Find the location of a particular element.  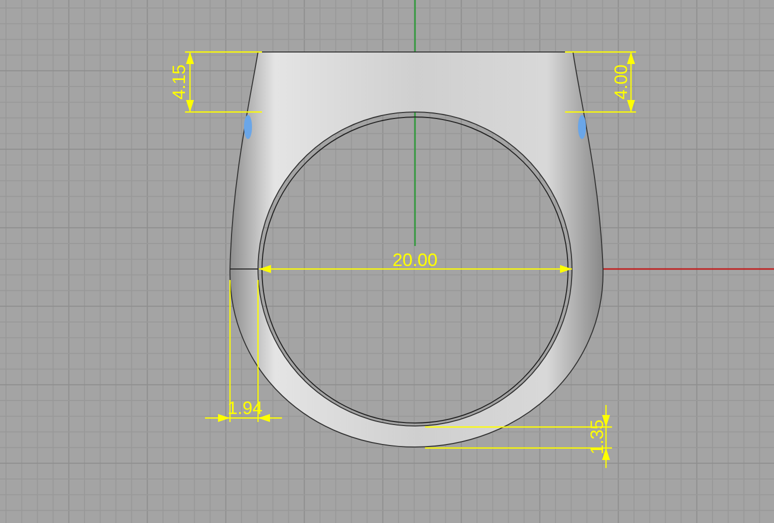

dimension-label: 4.15 is located at coordinates (178, 82).